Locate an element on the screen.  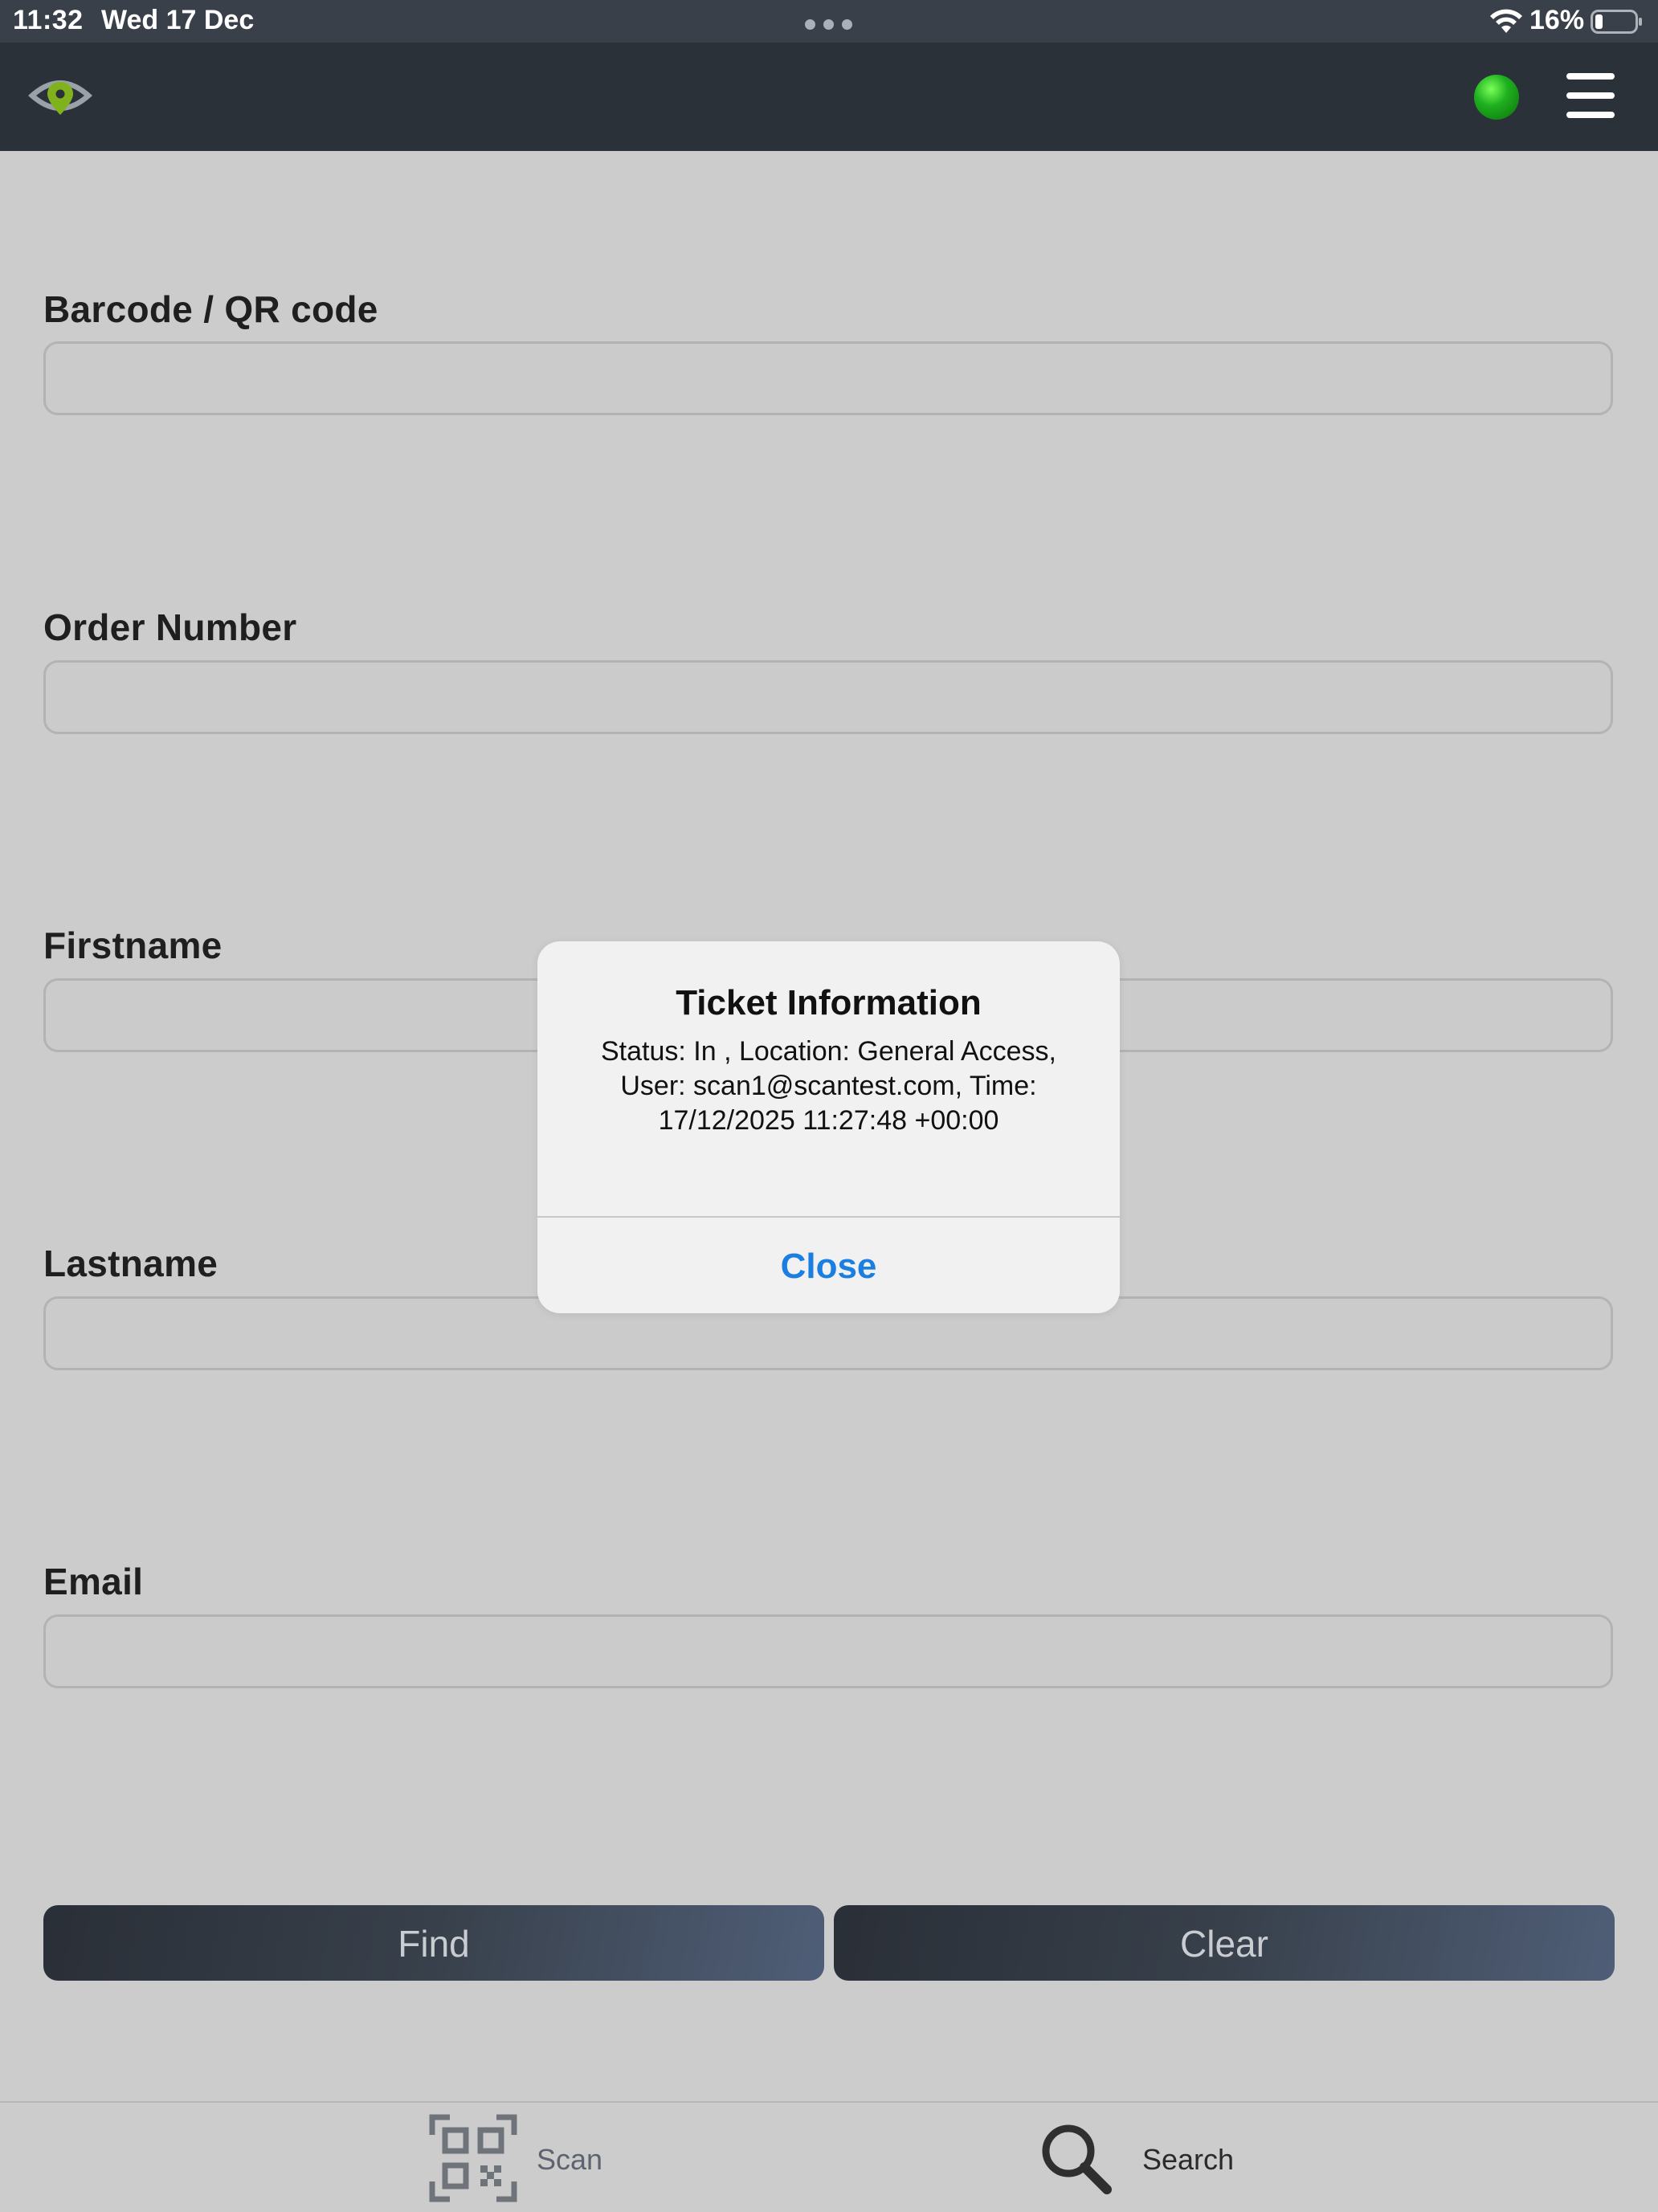
tab-search: Search is located at coordinates (1140, 2158).